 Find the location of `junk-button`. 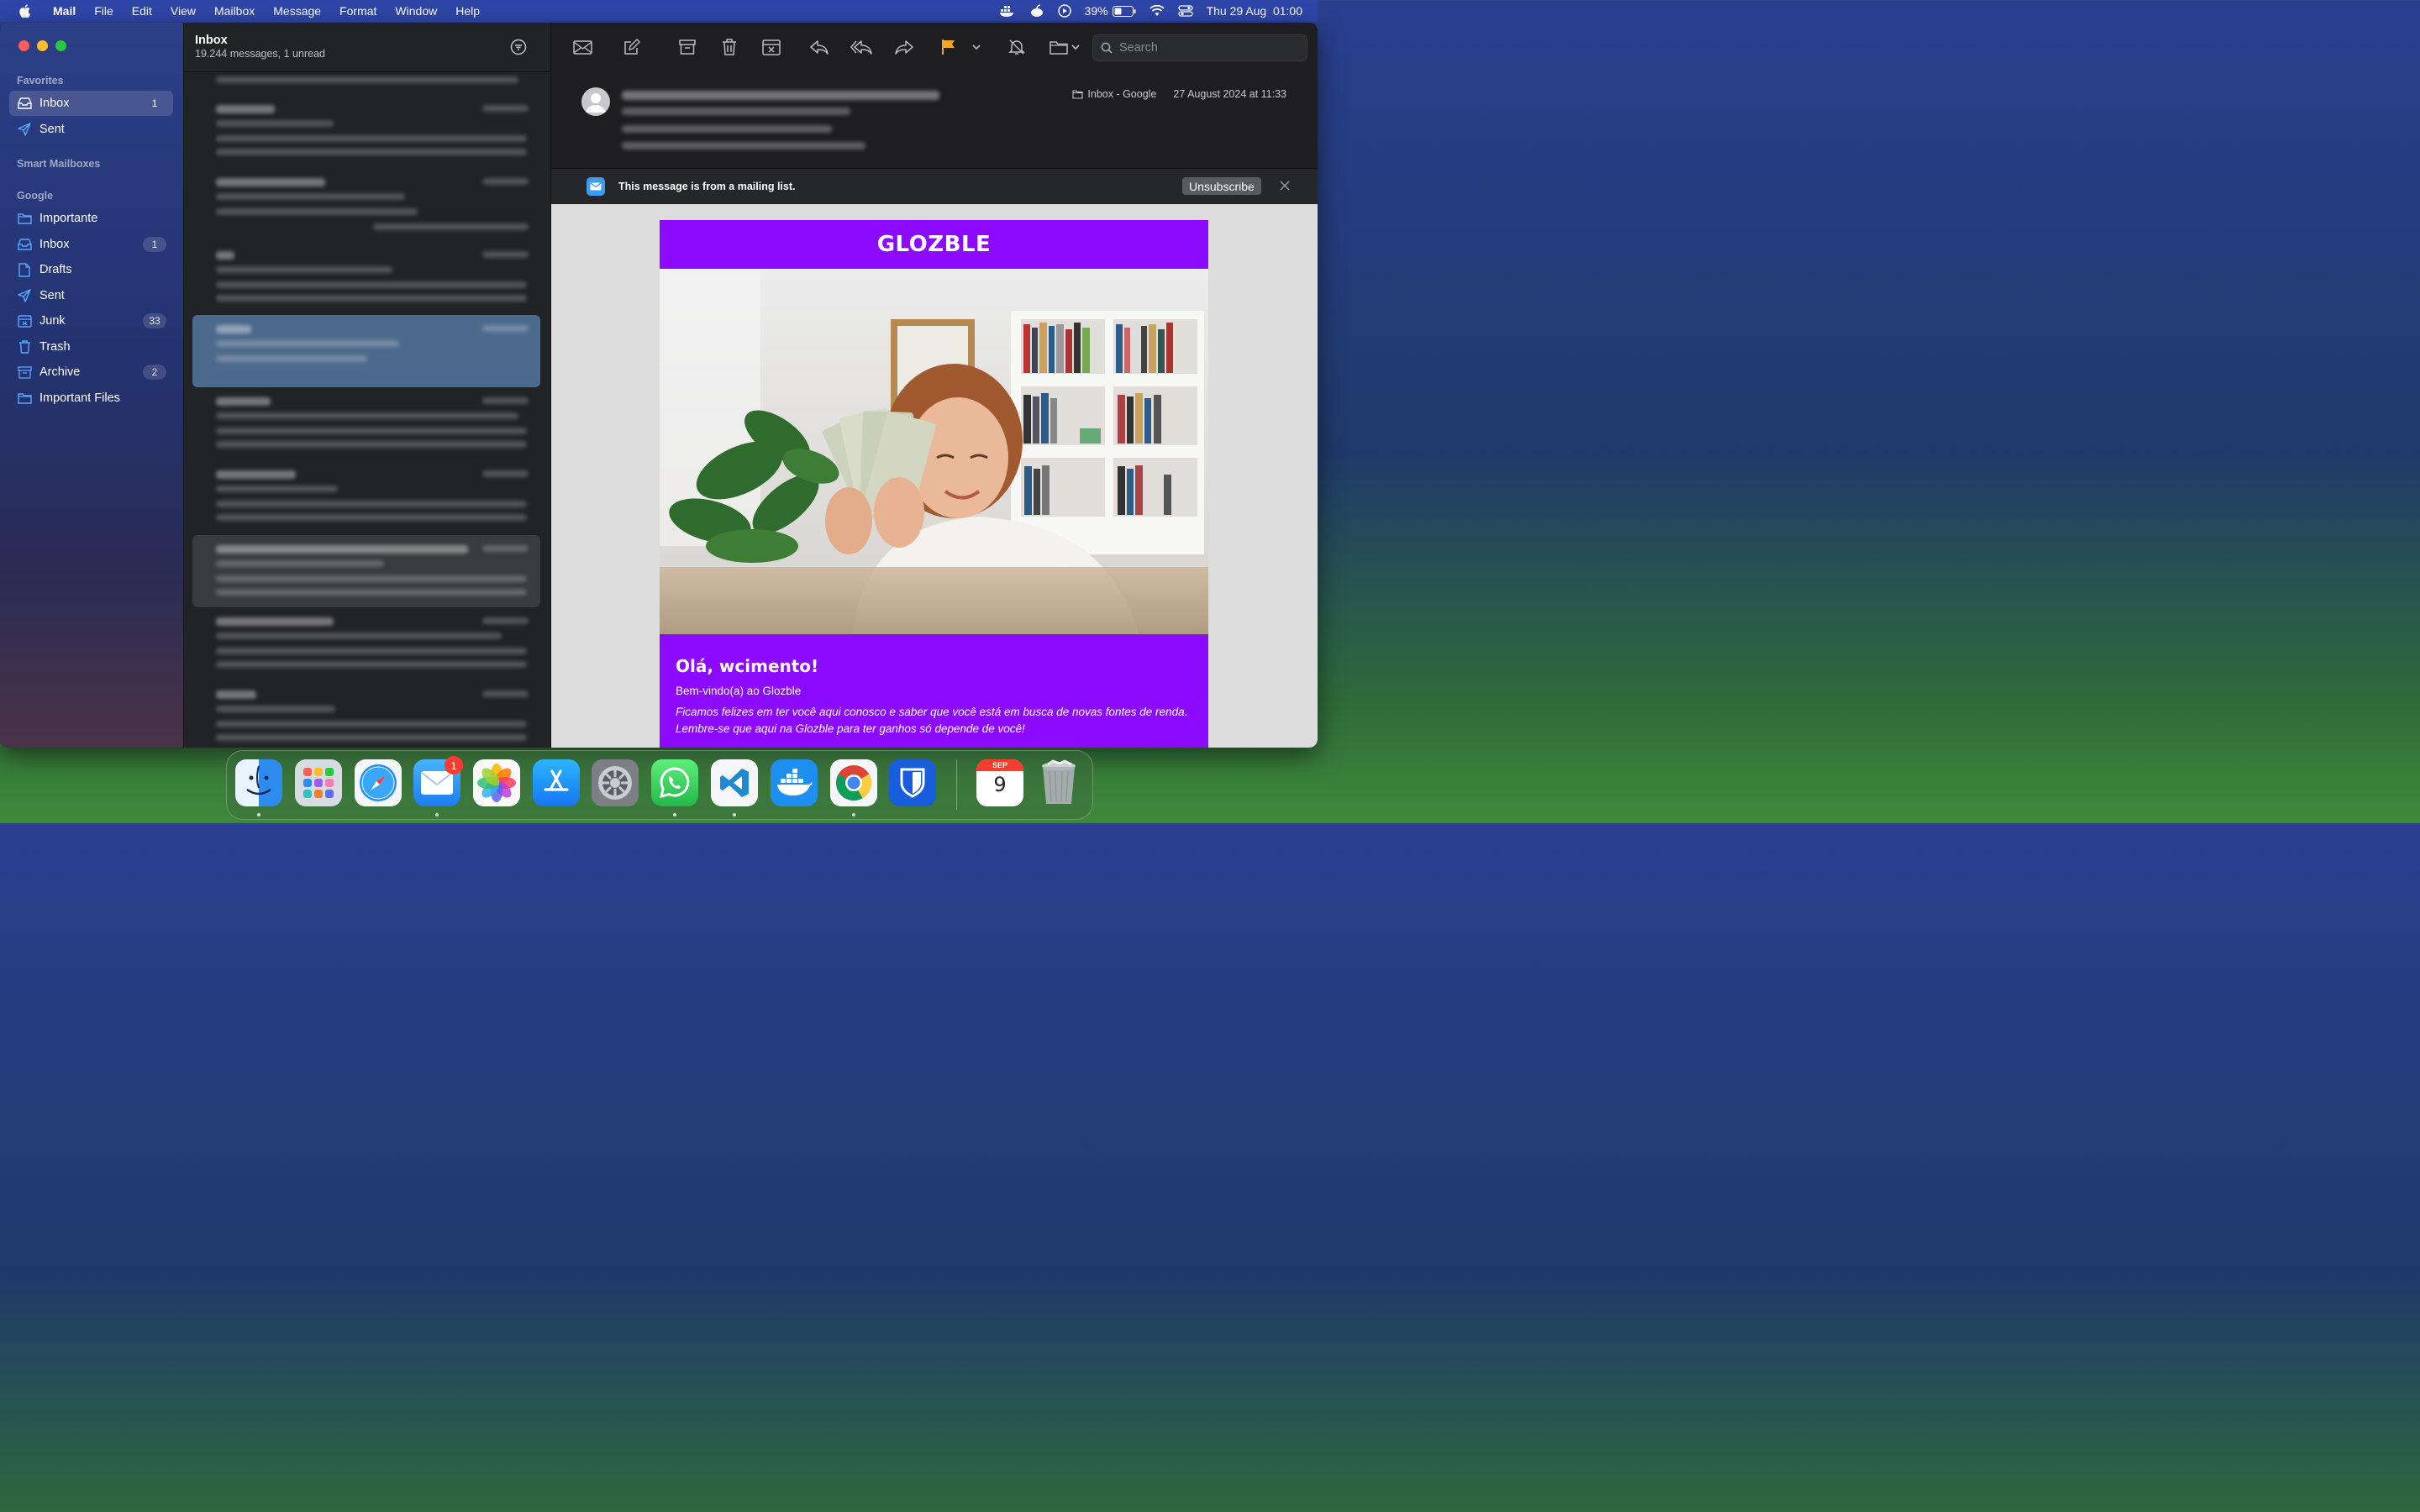

junk-button is located at coordinates (771, 47).